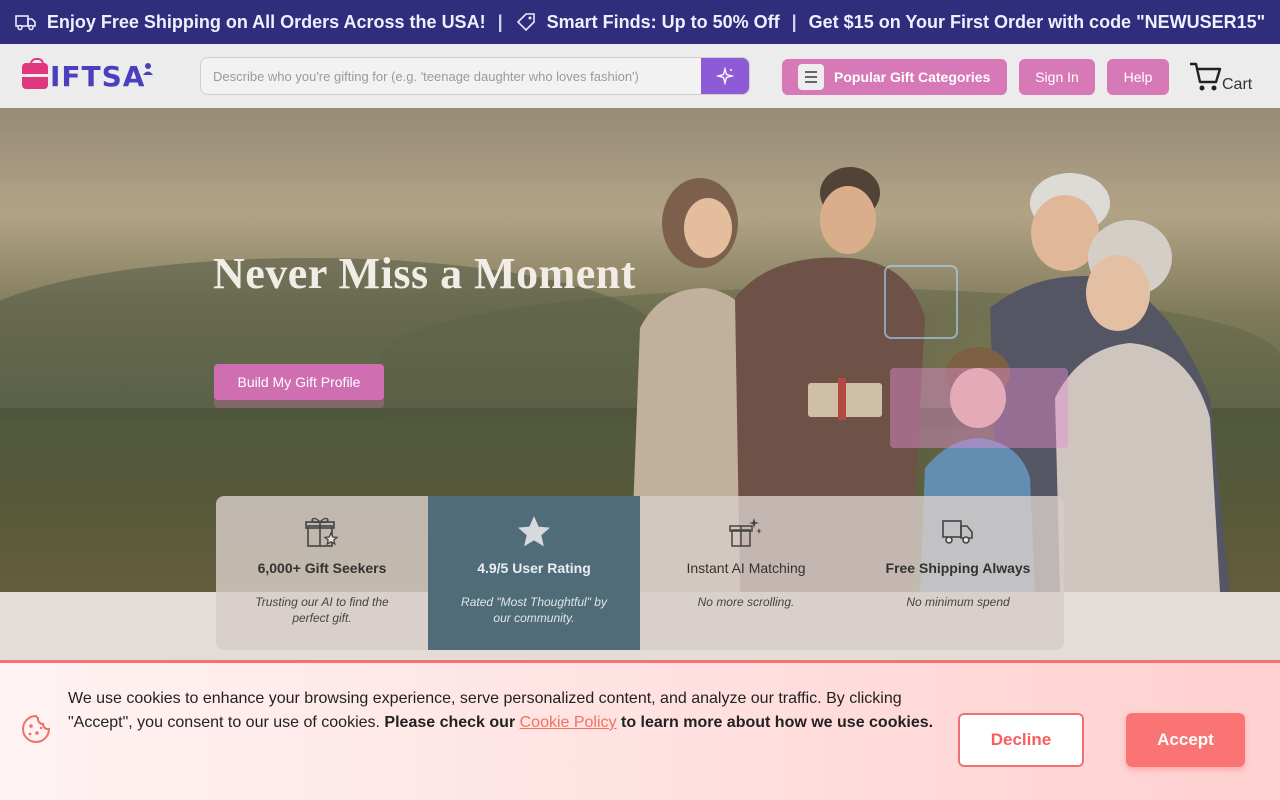 The image size is (1280, 800). I want to click on cart-link: Cart, so click(1220, 76).